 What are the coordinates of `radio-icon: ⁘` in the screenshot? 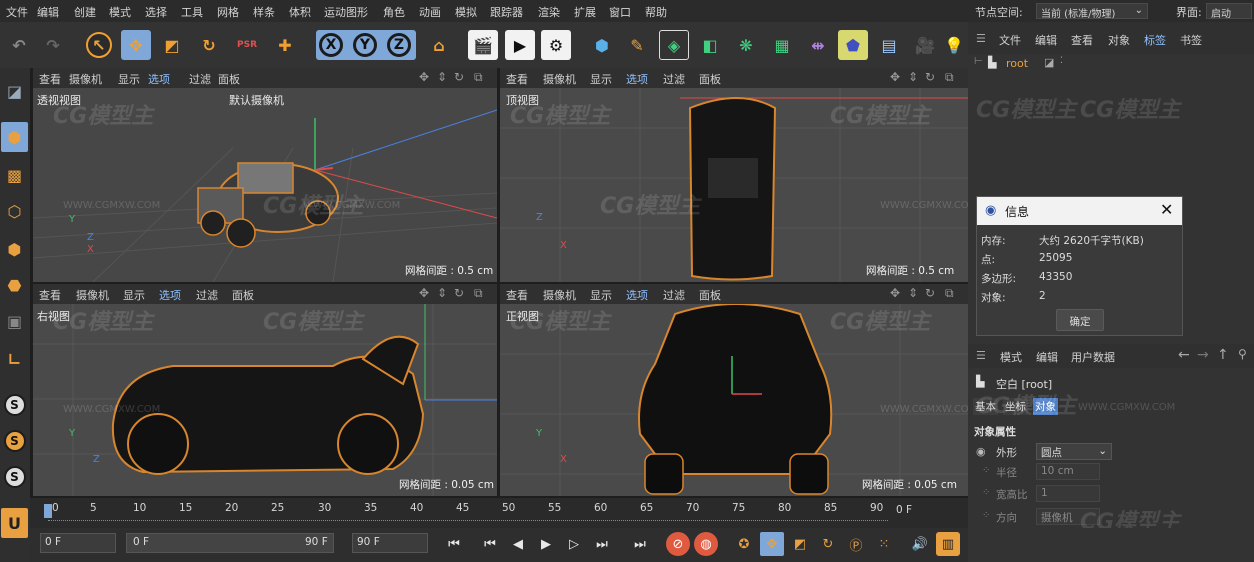 It's located at (986, 492).